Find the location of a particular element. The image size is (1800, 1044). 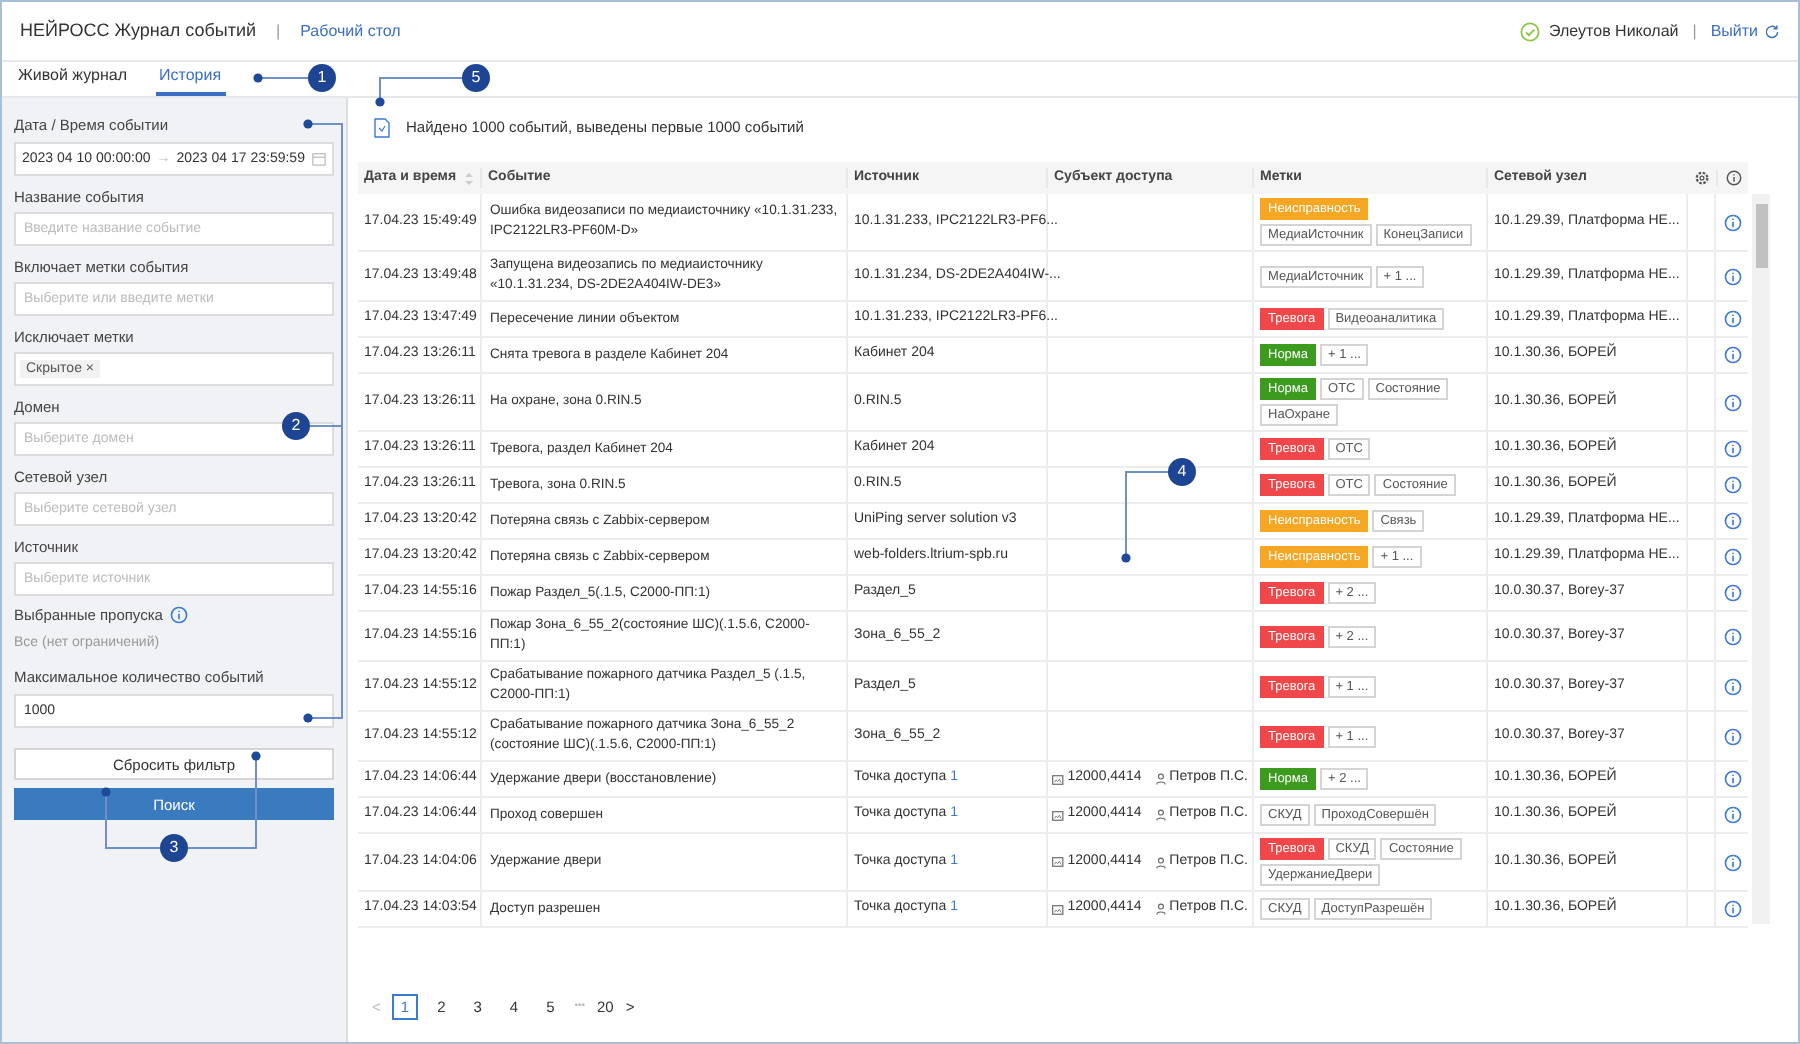

settings-icon is located at coordinates (1702, 178).